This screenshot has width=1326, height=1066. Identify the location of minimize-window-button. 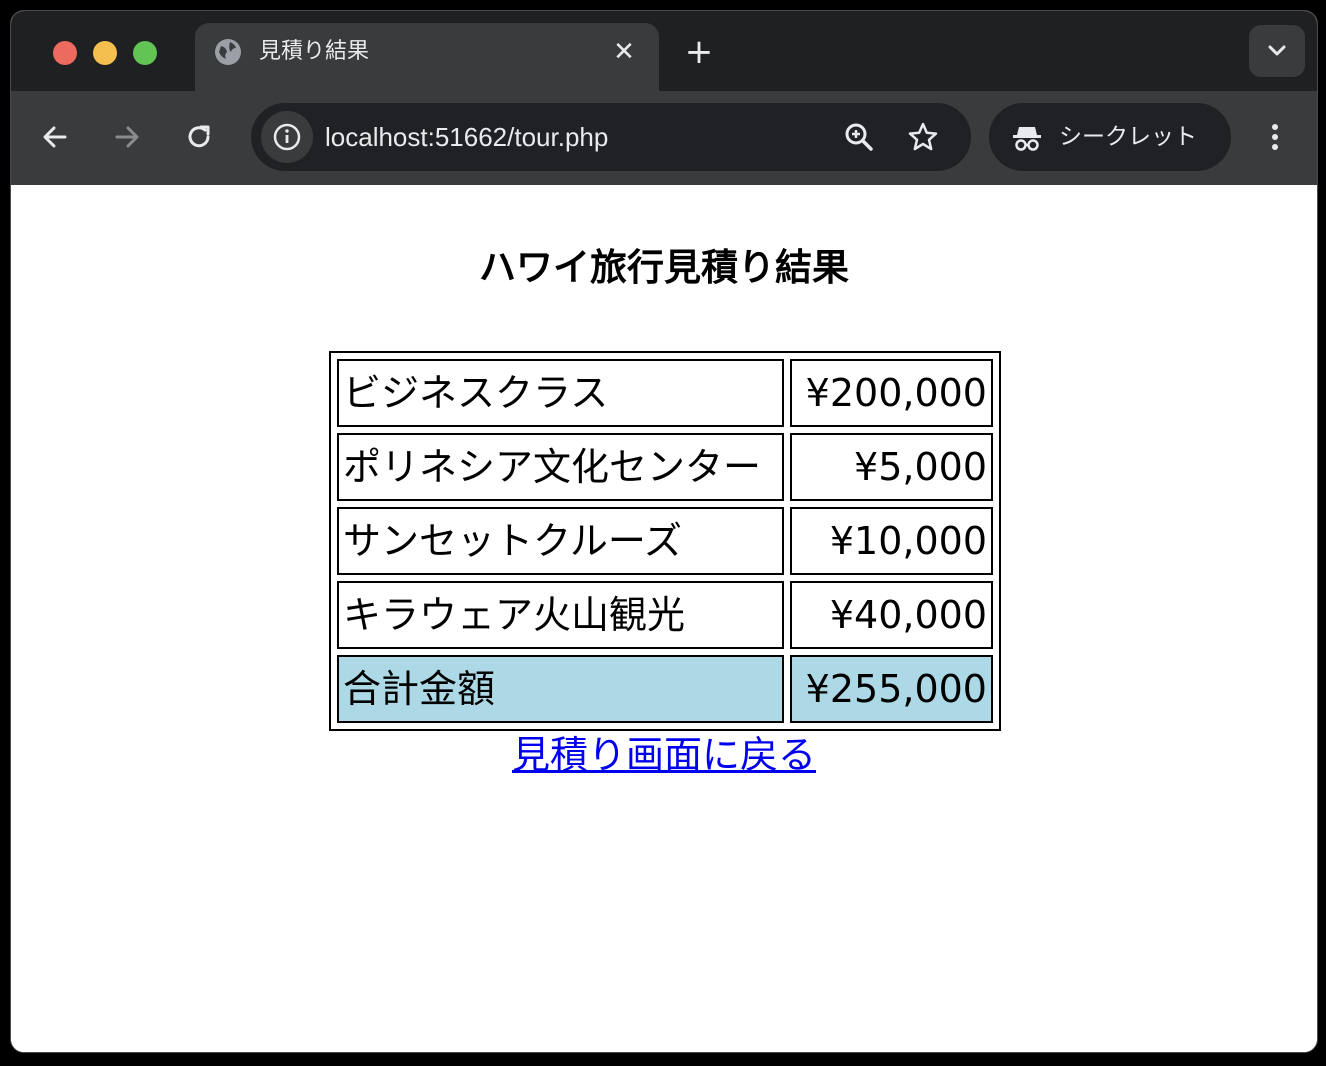
(105, 53).